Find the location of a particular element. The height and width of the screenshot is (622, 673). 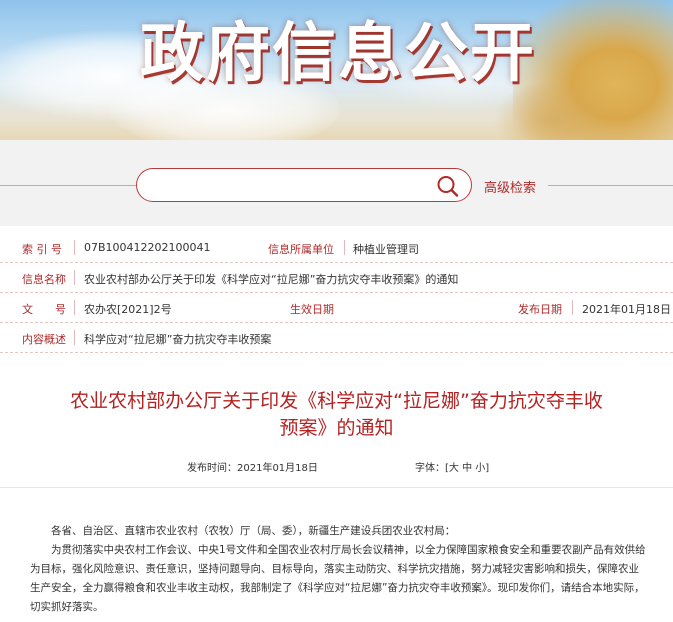

info-row: 文 号 农办农[2021]2号 生效日期 发布日期 2021年01月18日 is located at coordinates (336, 308).